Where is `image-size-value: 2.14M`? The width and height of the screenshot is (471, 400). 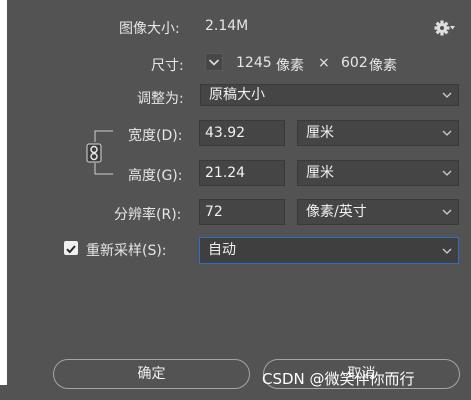
image-size-value: 2.14M is located at coordinates (227, 26).